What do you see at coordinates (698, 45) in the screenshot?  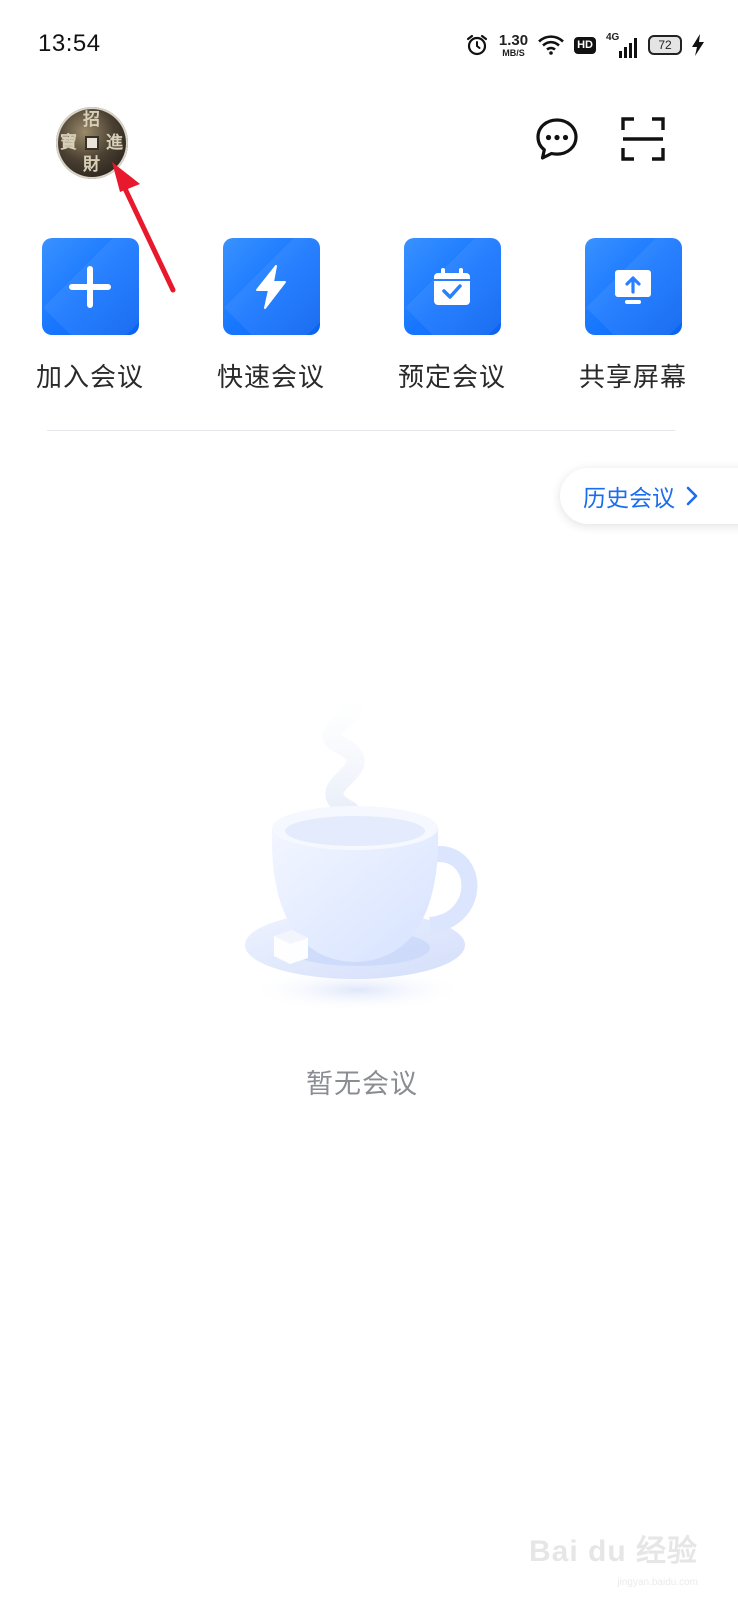 I see `charging-icon` at bounding box center [698, 45].